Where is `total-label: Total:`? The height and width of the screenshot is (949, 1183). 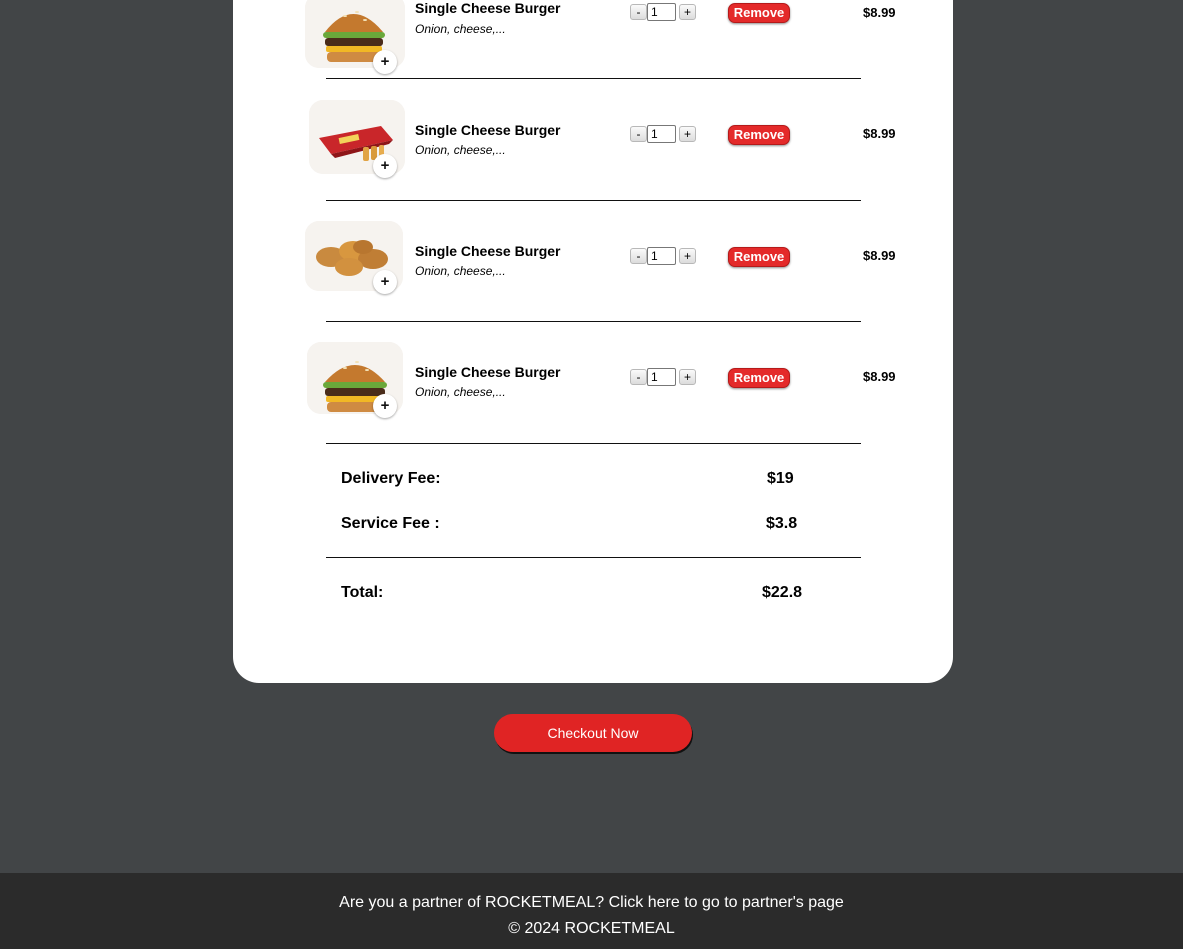
total-label: Total: is located at coordinates (362, 592).